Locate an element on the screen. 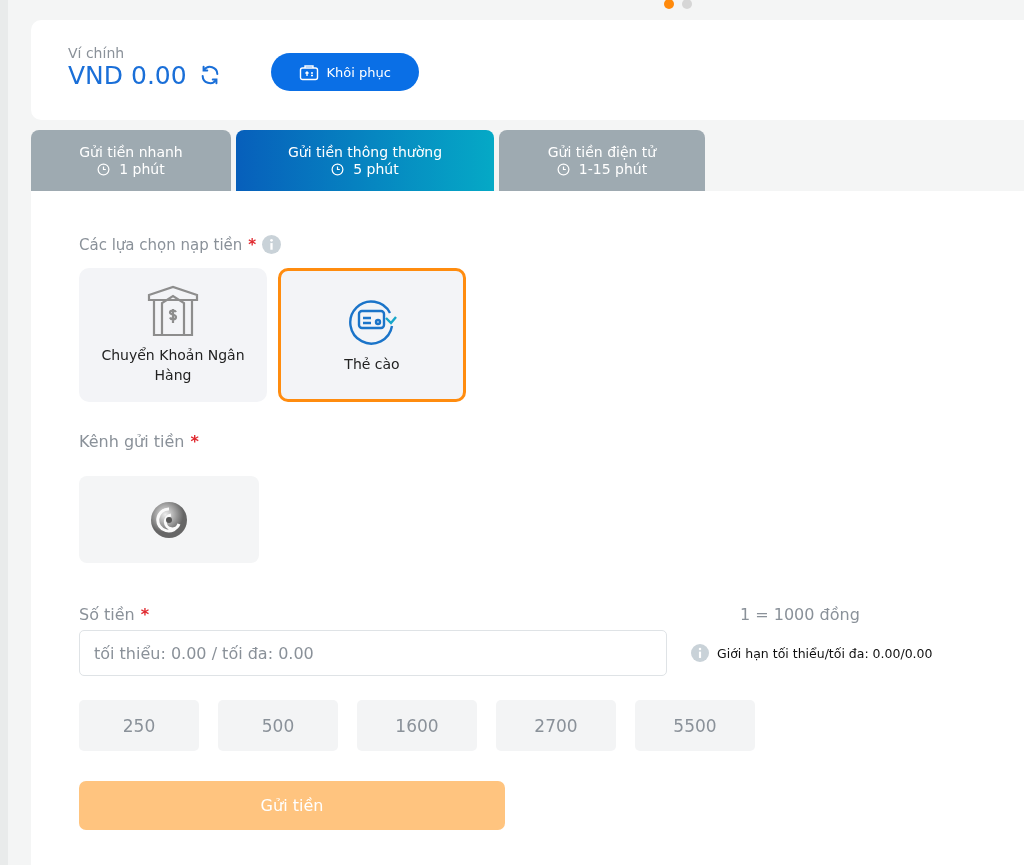  swirl-logo-icon is located at coordinates (169, 519).